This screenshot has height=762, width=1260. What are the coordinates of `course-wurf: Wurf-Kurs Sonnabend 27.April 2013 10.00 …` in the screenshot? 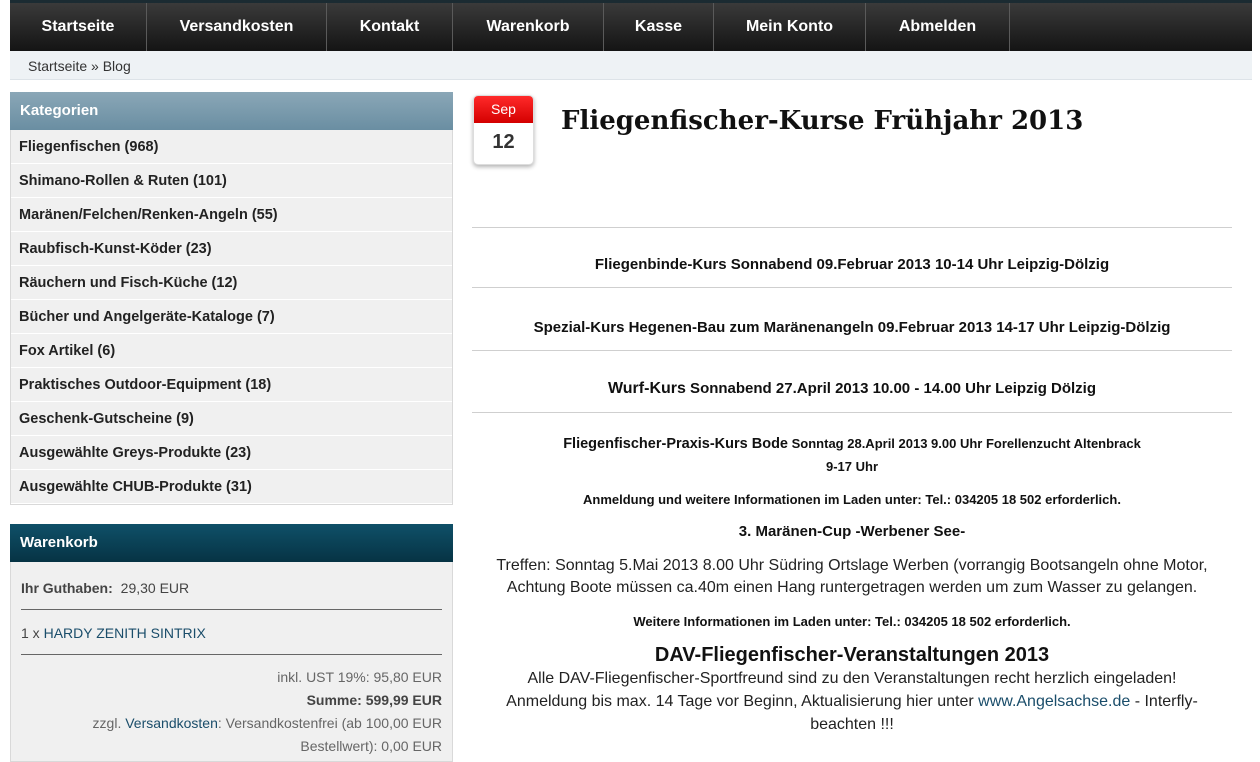 It's located at (852, 389).